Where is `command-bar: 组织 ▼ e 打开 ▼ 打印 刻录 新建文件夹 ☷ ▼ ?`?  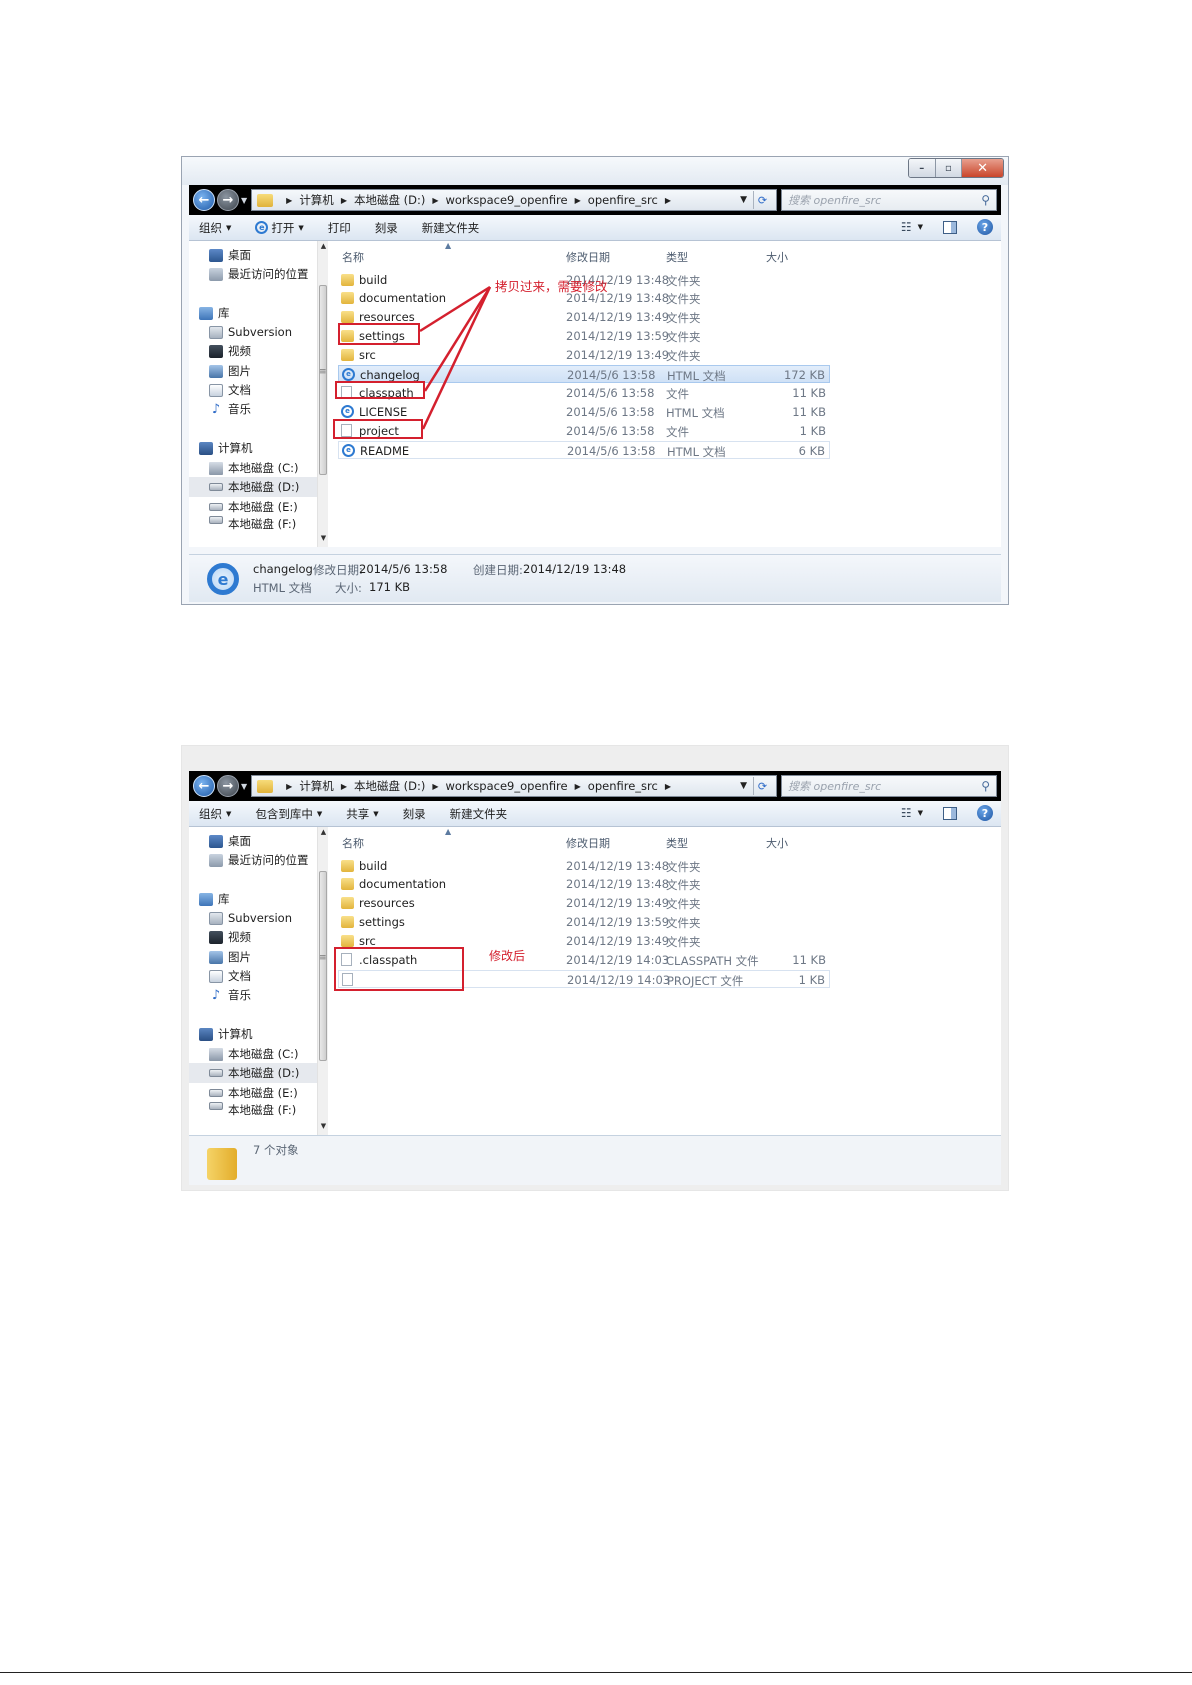
command-bar: 组织 ▼ e 打开 ▼ 打印 刻录 新建文件夹 ☷ ▼ ? is located at coordinates (595, 228).